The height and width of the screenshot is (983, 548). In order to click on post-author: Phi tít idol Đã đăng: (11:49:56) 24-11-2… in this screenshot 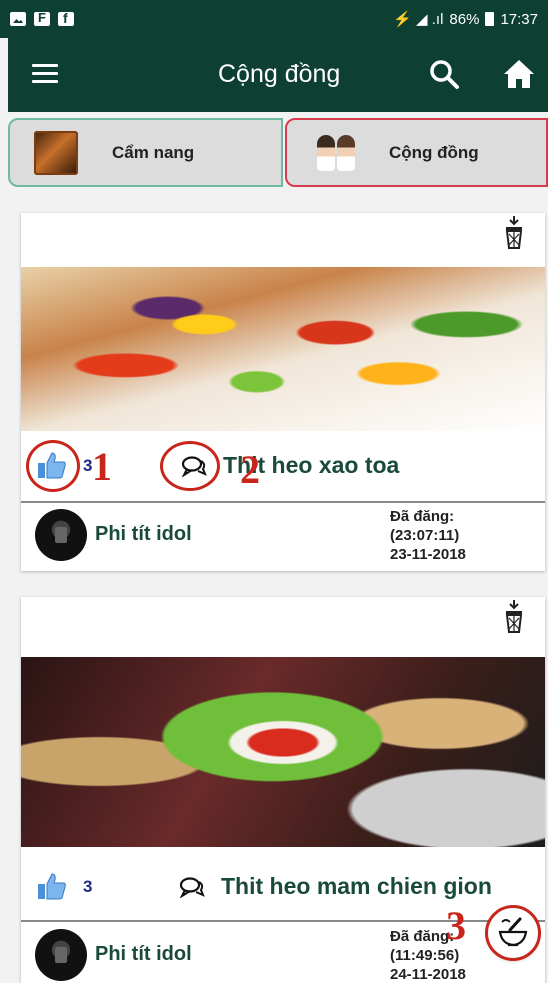, I will do `click(283, 954)`.